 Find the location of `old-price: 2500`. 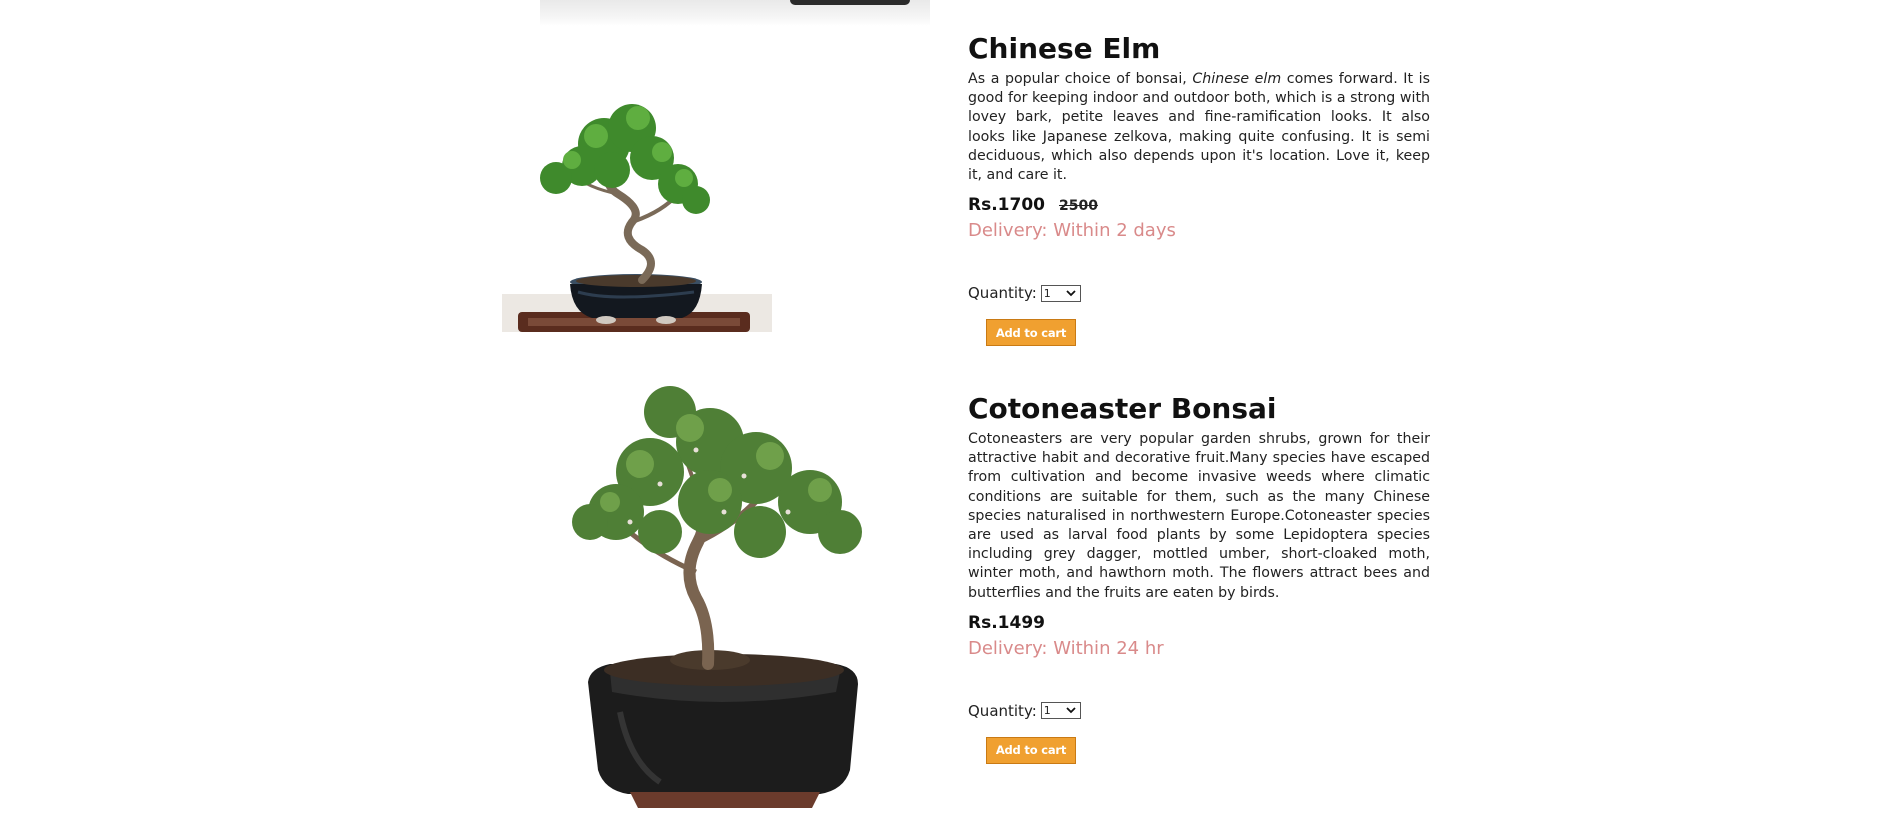

old-price: 2500 is located at coordinates (1078, 206).